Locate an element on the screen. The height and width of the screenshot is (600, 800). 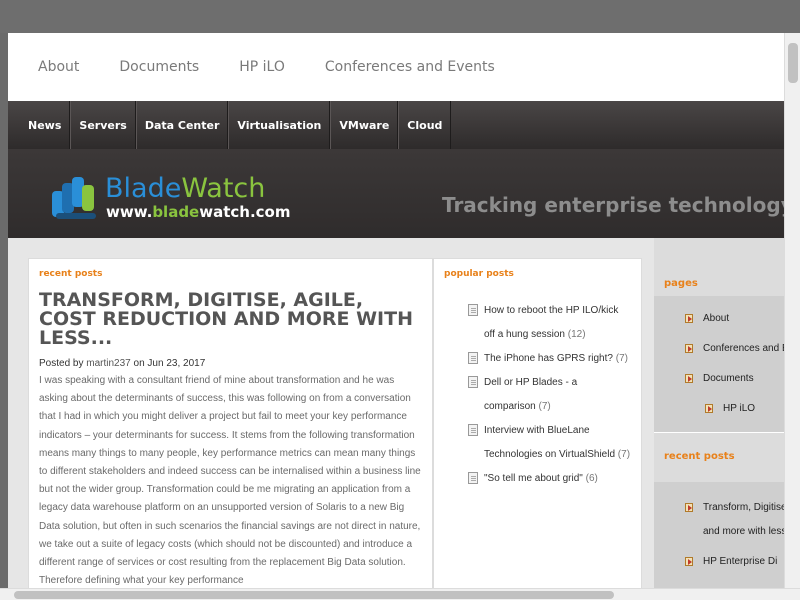
top-link-documents: Documents is located at coordinates (159, 67).